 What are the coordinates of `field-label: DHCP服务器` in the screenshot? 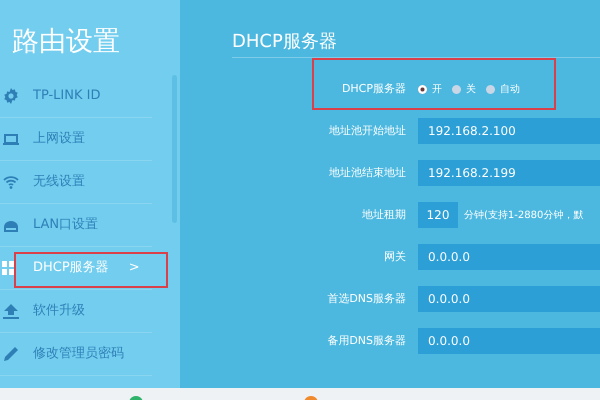 It's located at (373, 88).